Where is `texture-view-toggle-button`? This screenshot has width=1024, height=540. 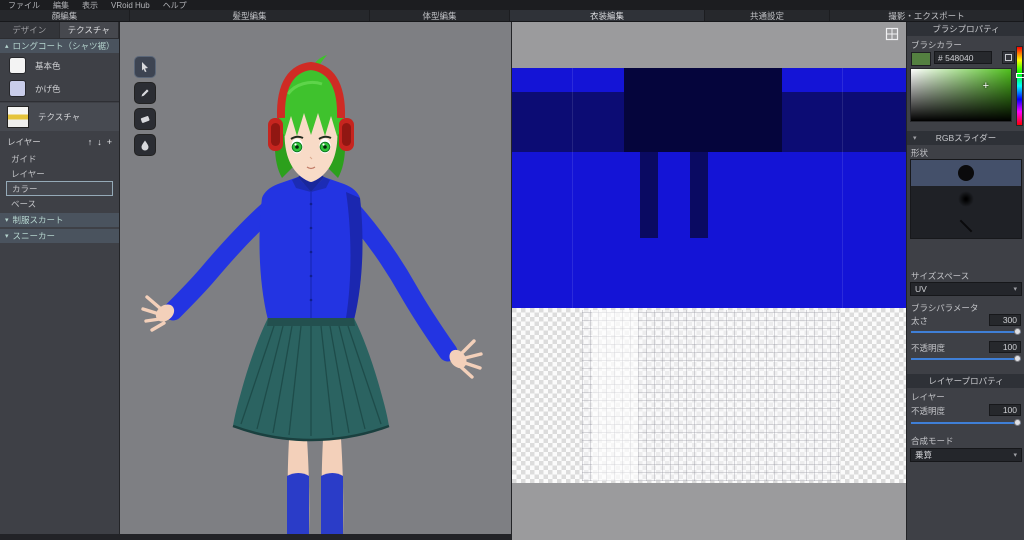 texture-view-toggle-button is located at coordinates (892, 34).